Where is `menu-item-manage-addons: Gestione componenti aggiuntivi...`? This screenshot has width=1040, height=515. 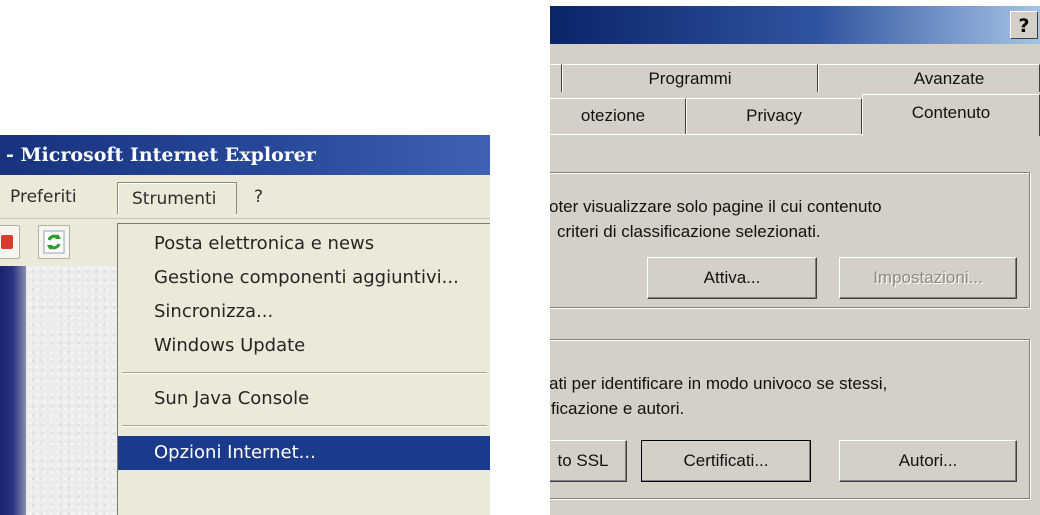 menu-item-manage-addons: Gestione componenti aggiuntivi... is located at coordinates (304, 278).